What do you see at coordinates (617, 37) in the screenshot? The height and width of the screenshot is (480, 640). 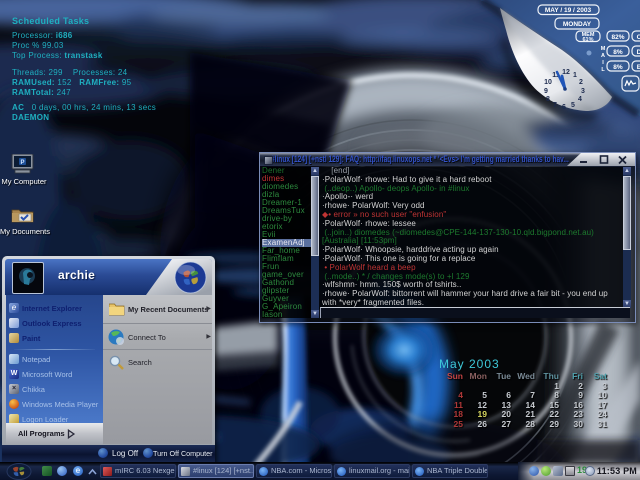 I see `svg-text: 82%` at bounding box center [617, 37].